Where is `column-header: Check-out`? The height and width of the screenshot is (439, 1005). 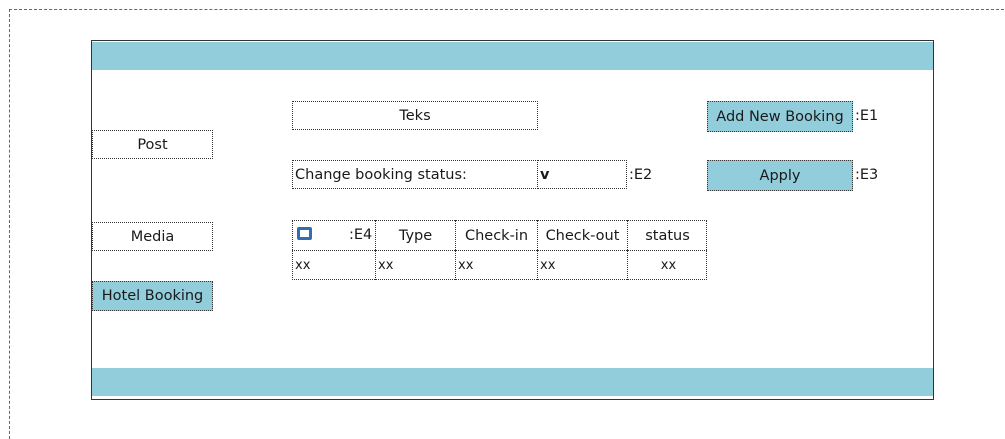 column-header: Check-out is located at coordinates (582, 235).